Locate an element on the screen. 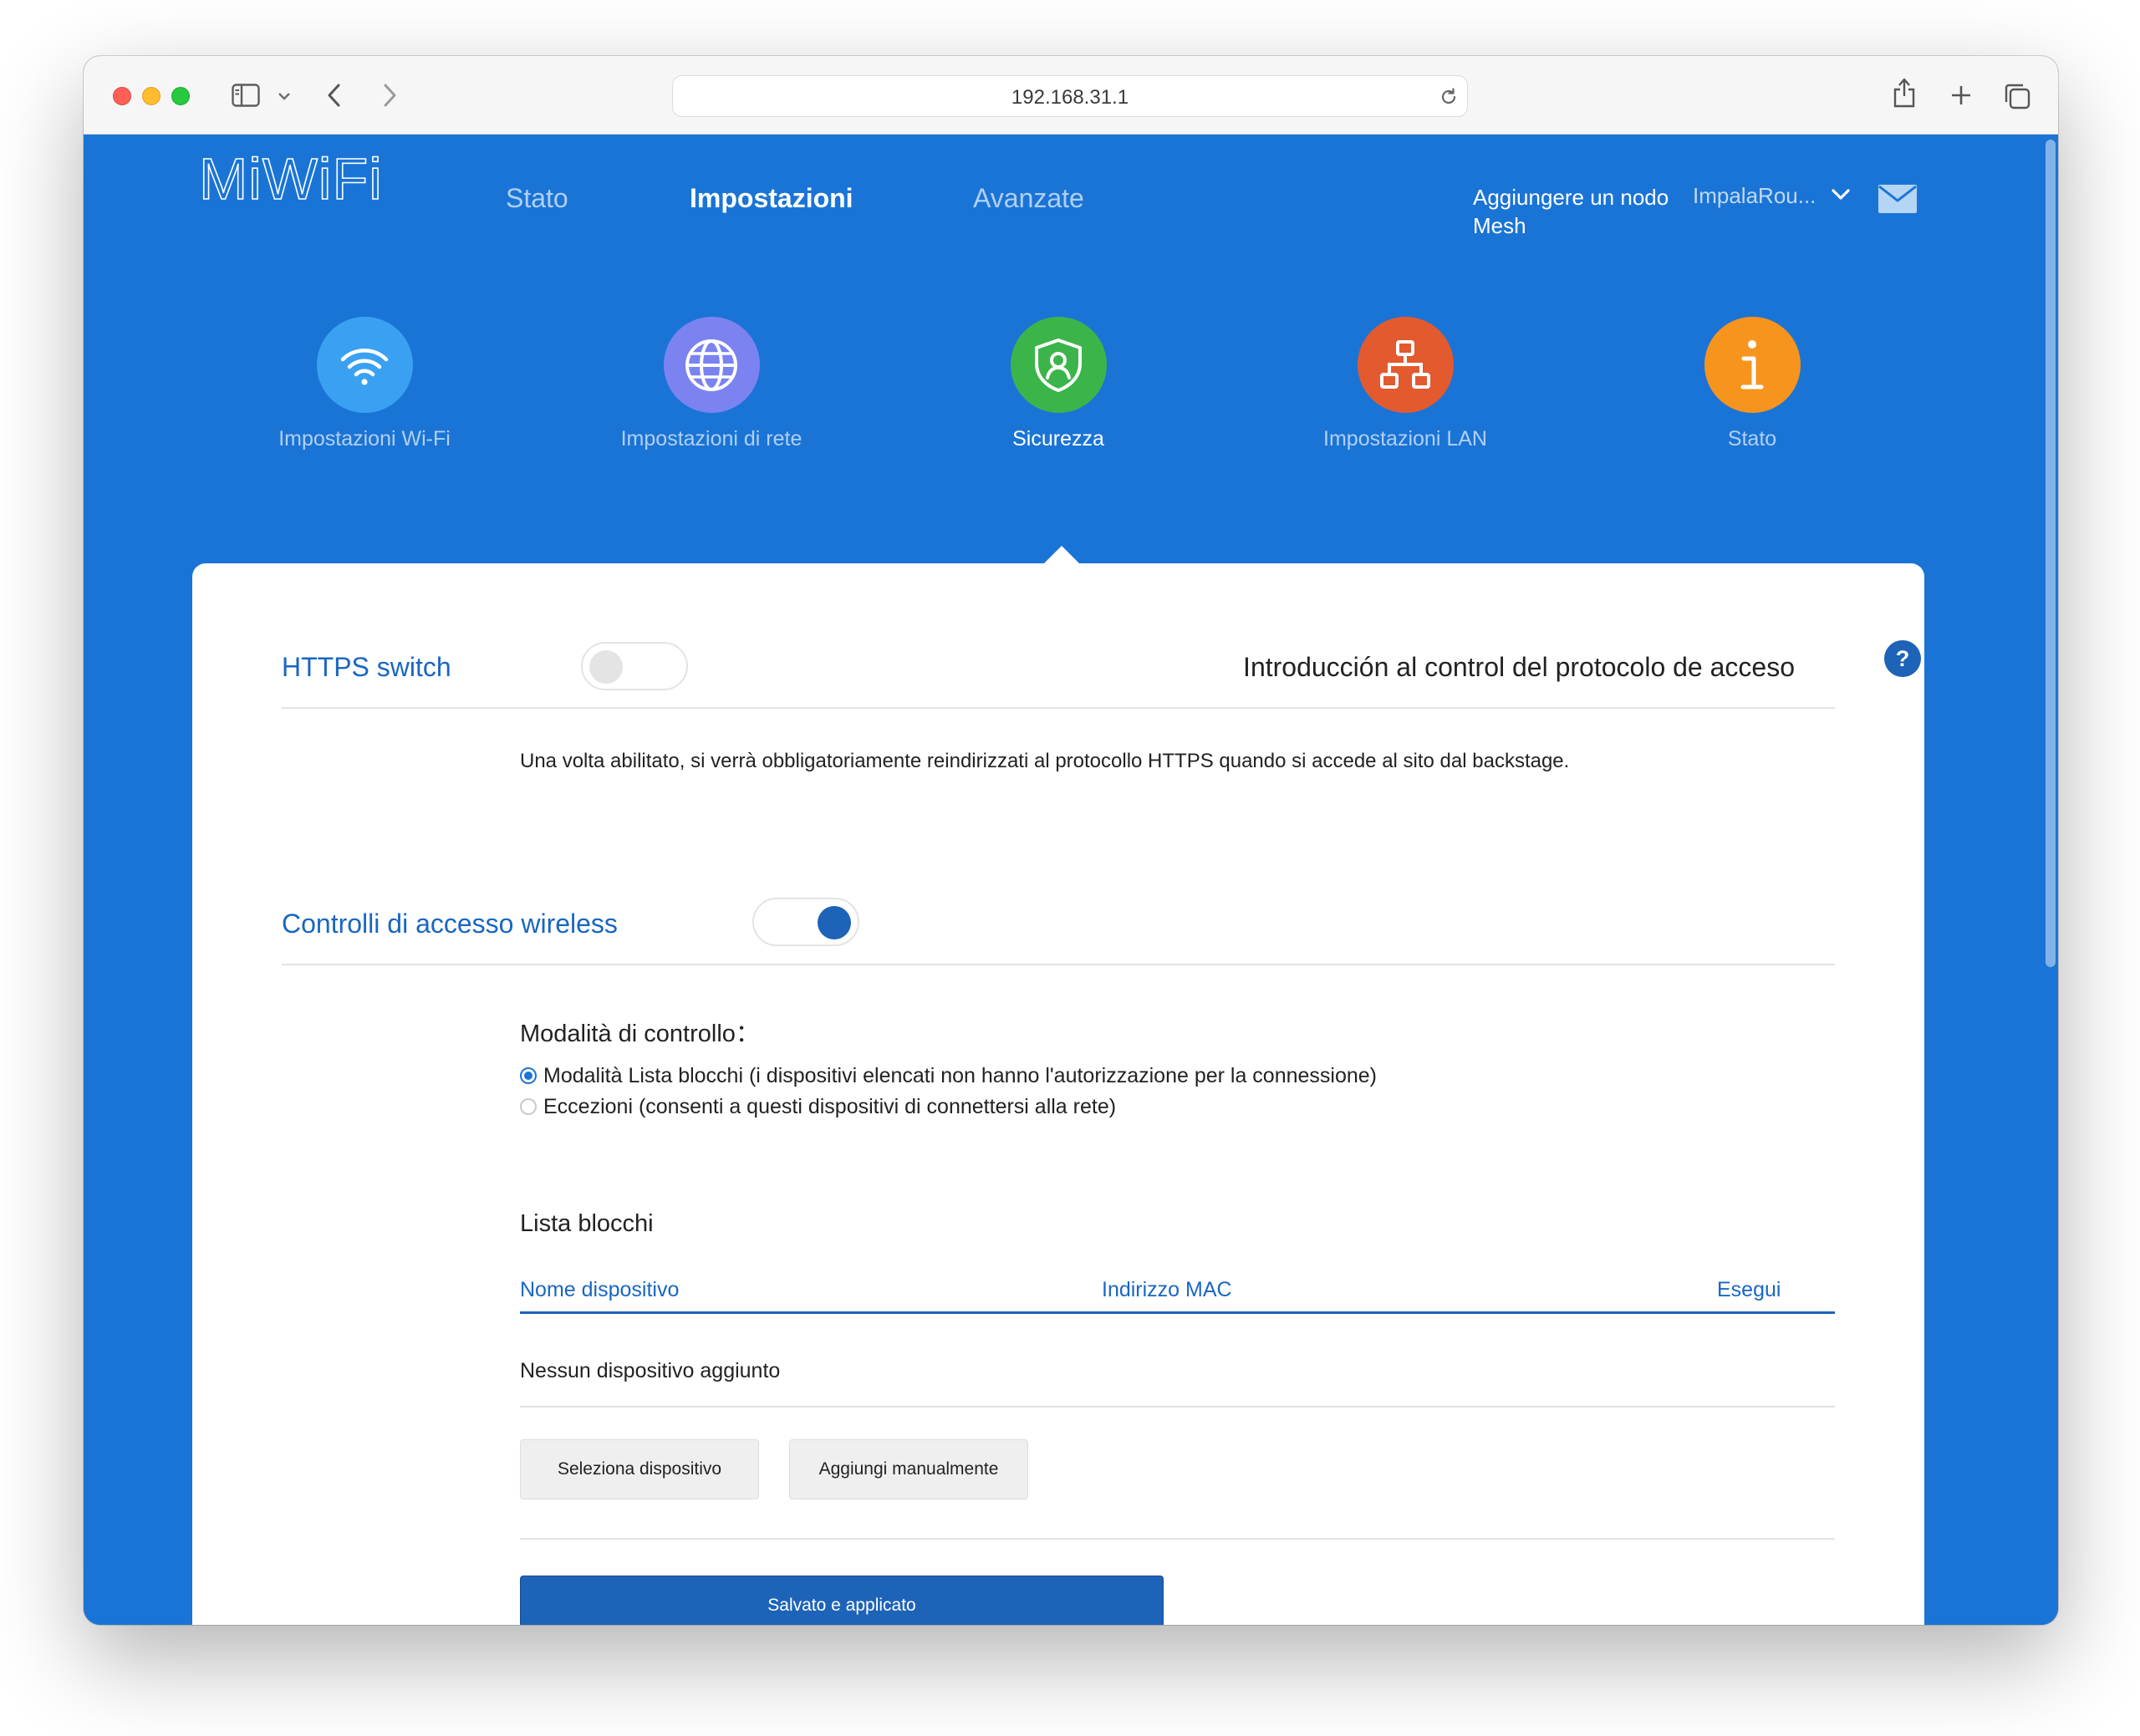 The height and width of the screenshot is (1736, 2140). browser-toolbar: 192.168.31.1 is located at coordinates (1071, 95).